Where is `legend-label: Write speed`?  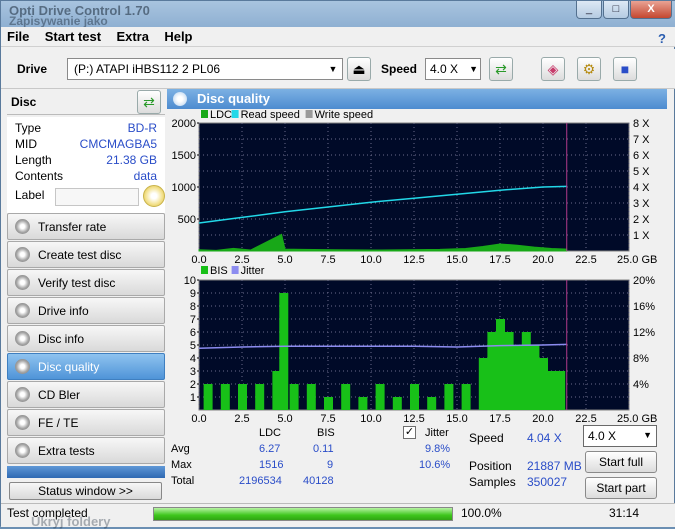 legend-label: Write speed is located at coordinates (344, 115).